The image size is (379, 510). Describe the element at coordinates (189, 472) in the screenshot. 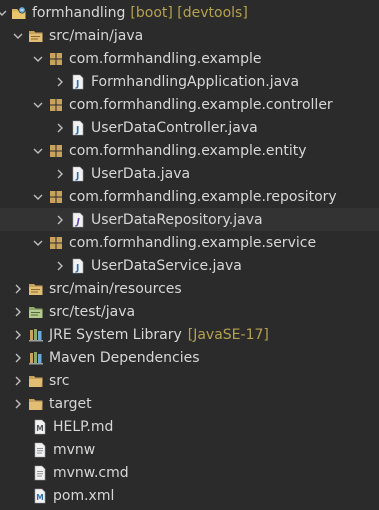

I see `tree-item-file-mvnw-cmd: mvnw.cmd` at that location.